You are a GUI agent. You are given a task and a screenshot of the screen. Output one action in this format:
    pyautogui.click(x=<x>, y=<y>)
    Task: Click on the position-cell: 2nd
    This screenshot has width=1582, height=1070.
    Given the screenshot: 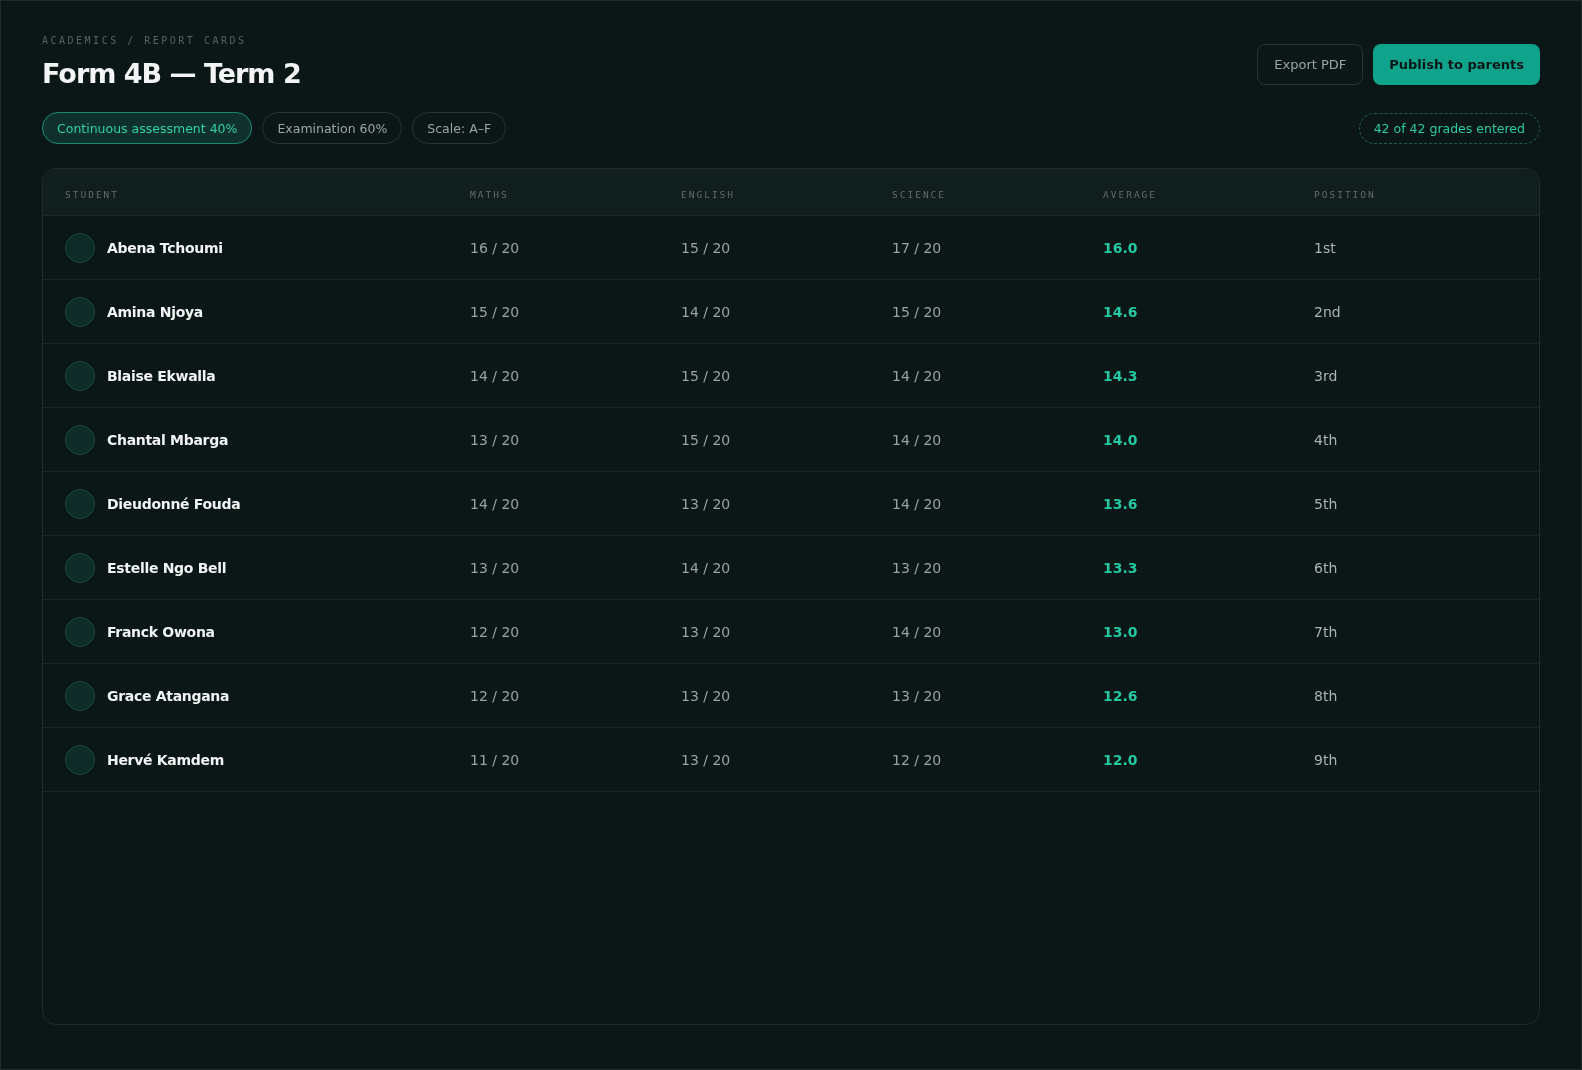 What is the action you would take?
    pyautogui.click(x=1327, y=312)
    